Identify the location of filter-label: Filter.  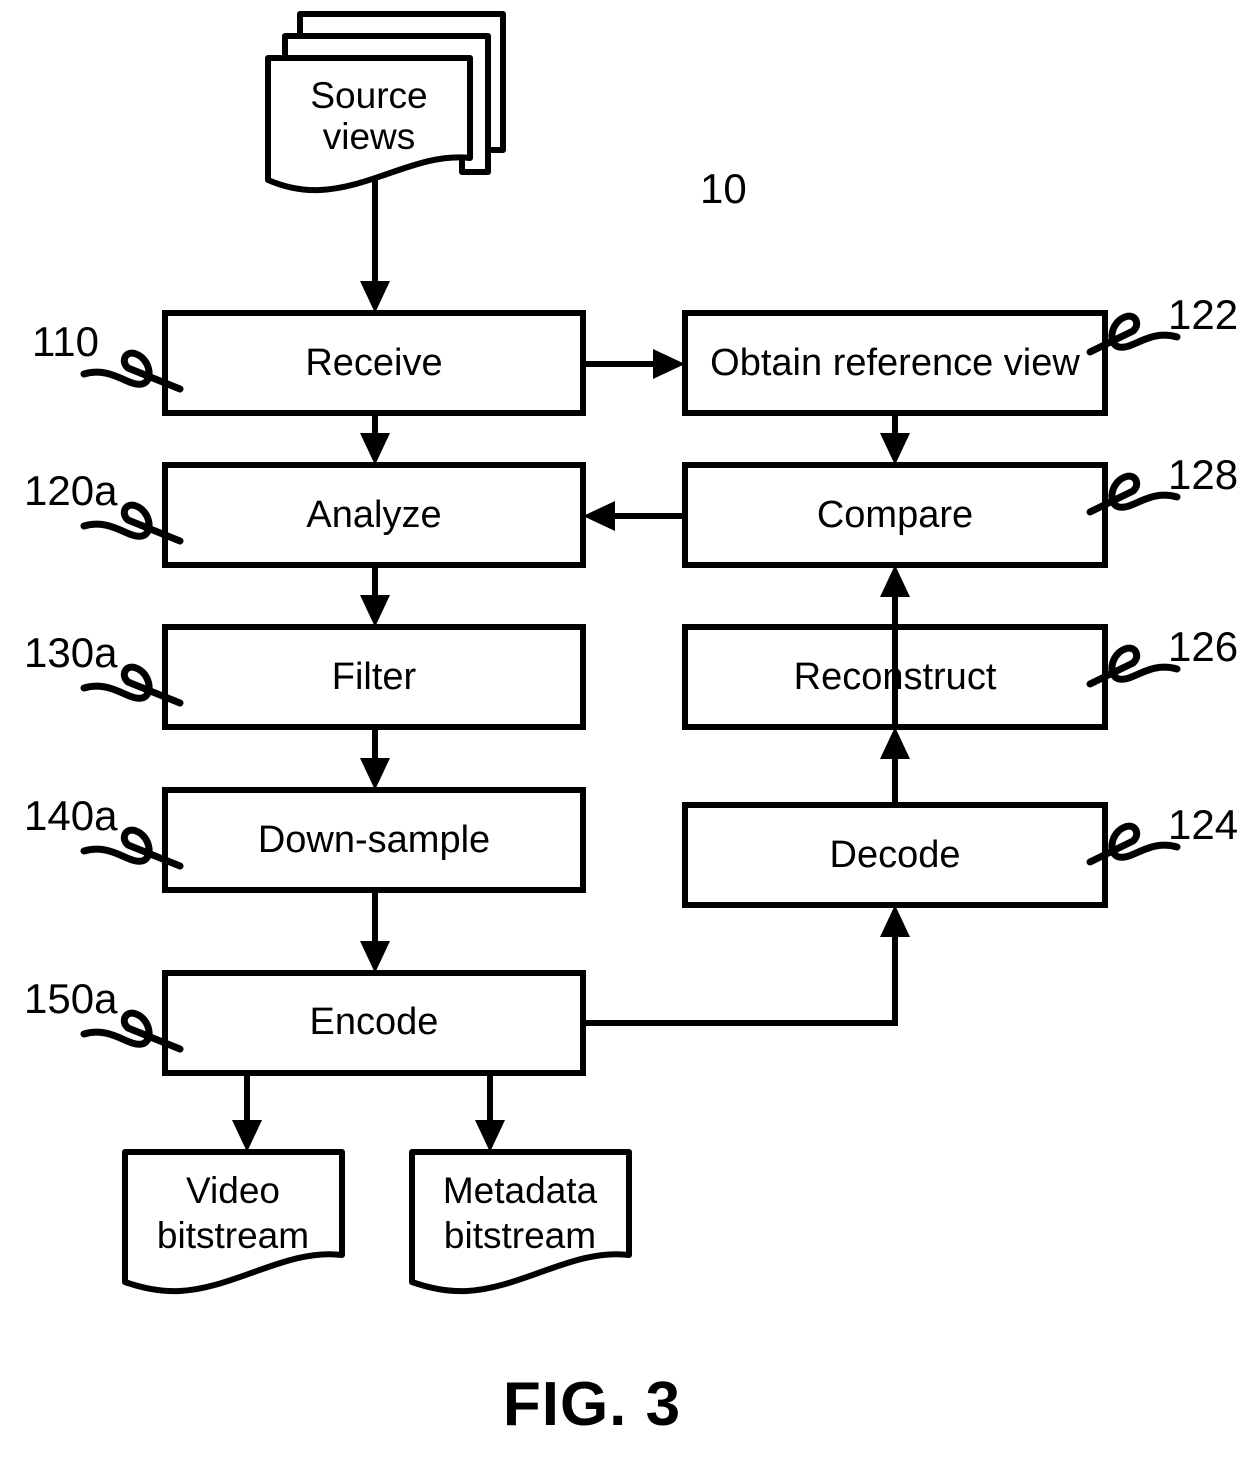
(374, 677).